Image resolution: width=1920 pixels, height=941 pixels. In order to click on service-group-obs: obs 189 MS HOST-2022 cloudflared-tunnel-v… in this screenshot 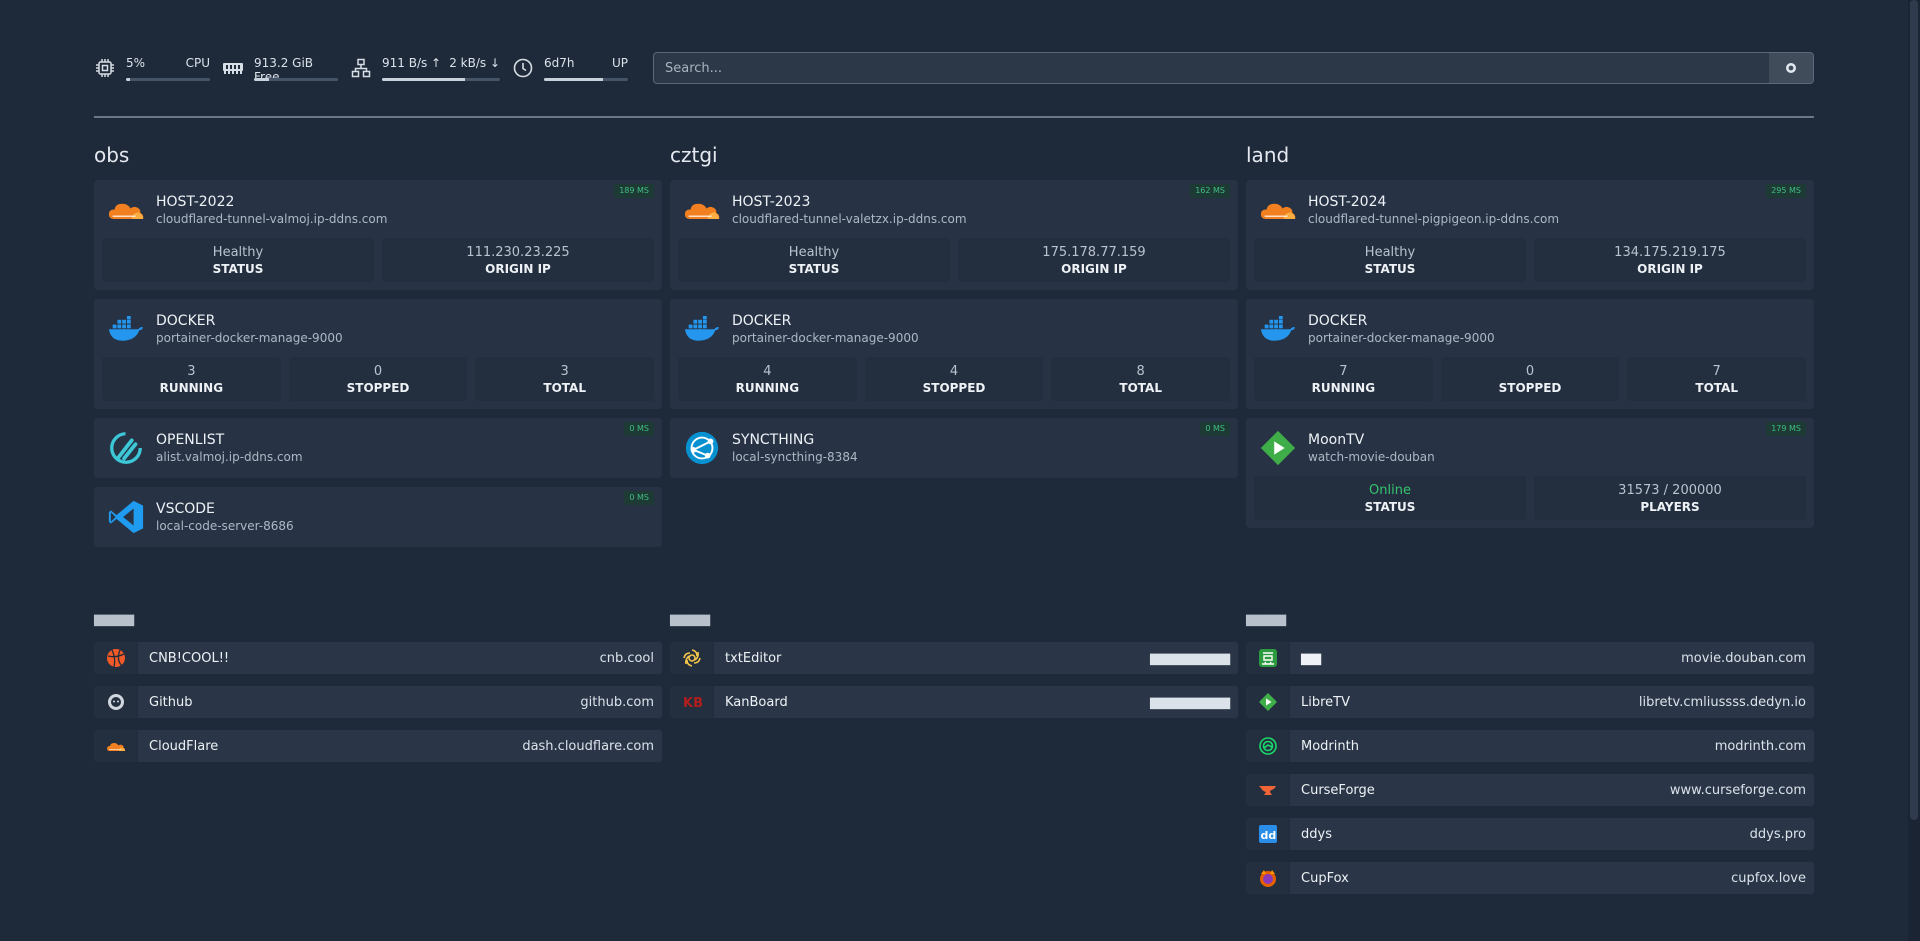, I will do `click(378, 349)`.